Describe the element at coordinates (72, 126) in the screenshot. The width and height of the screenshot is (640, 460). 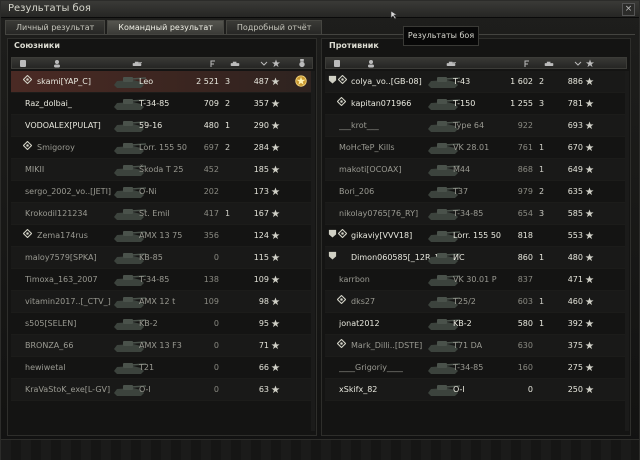
I see `player-name: VODOALEX[PULAT]` at that location.